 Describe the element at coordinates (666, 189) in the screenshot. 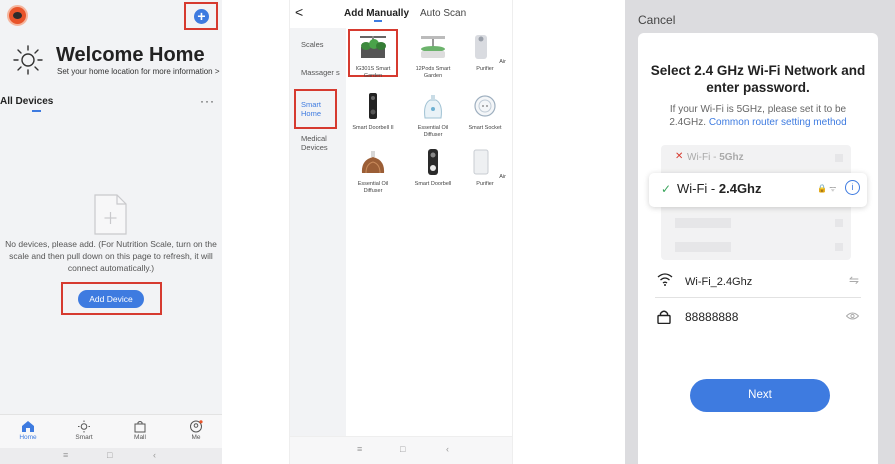

I see `check-icon: ✓` at that location.